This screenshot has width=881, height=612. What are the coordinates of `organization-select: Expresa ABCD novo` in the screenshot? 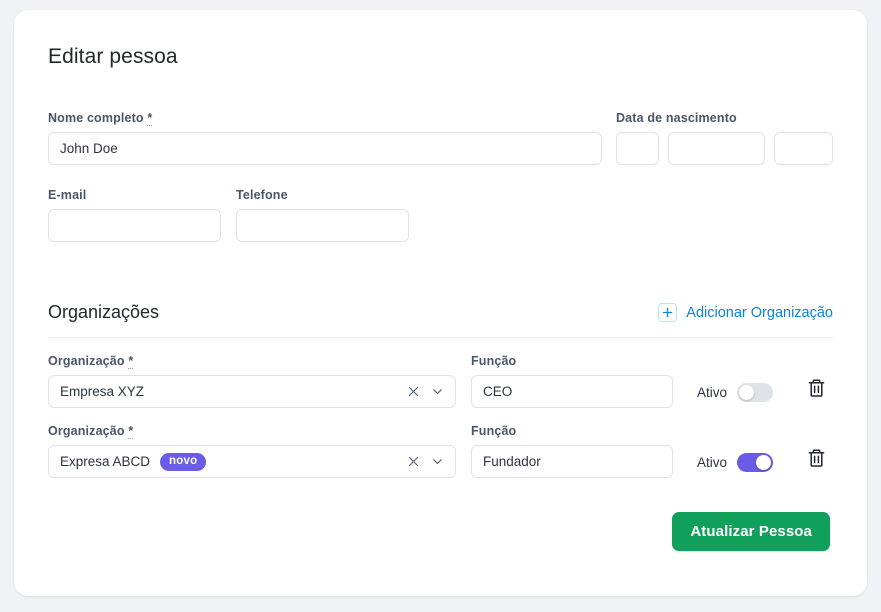 It's located at (252, 462).